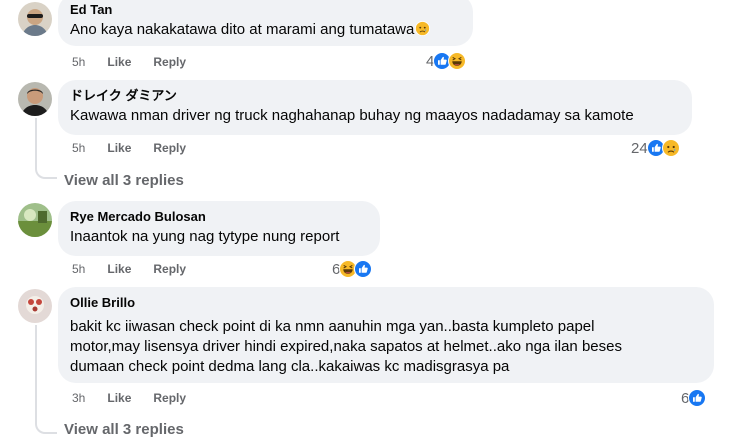 This screenshot has height=442, width=750. I want to click on sad-reaction-icon, so click(671, 148).